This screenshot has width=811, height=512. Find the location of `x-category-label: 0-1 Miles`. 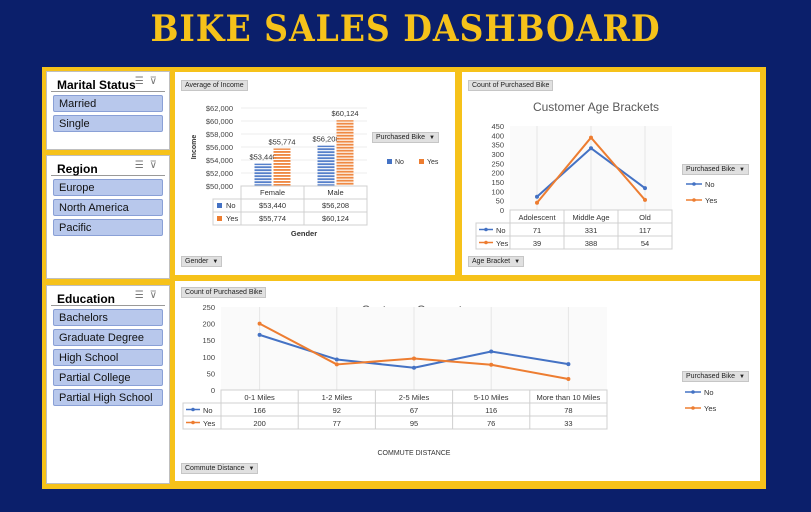

x-category-label: 0-1 Miles is located at coordinates (259, 397).